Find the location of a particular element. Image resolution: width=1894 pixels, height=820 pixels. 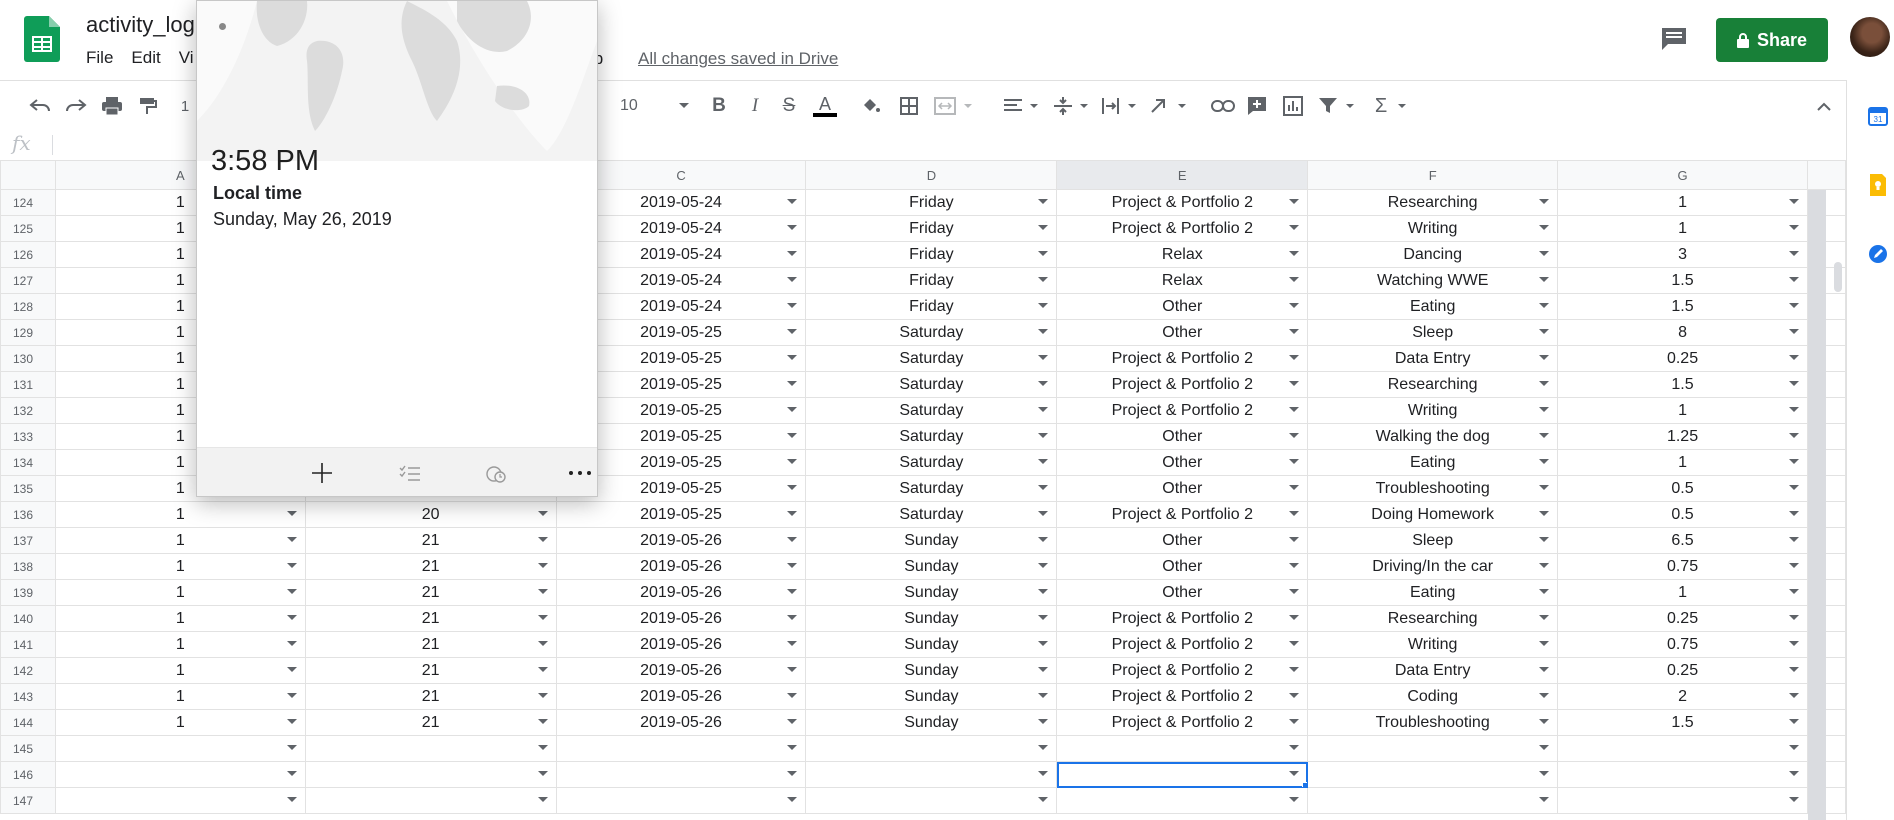

zoom-select: 1 is located at coordinates (185, 106).